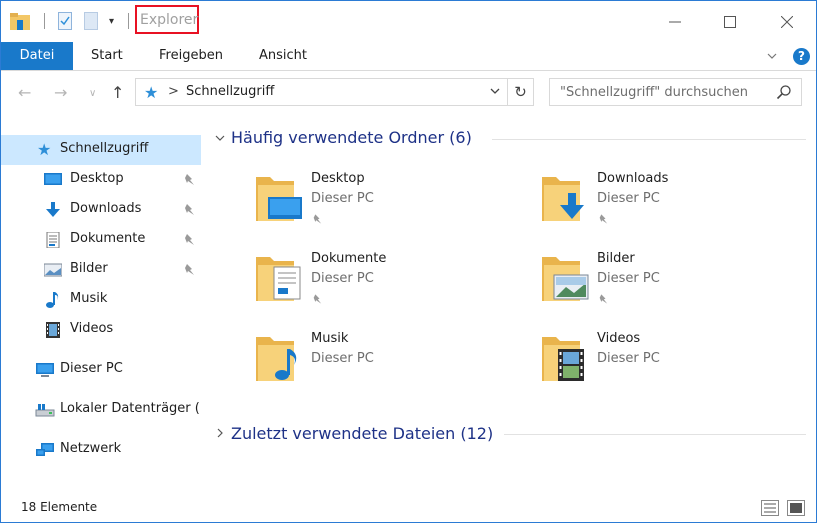  I want to click on sidebar-item-label: Netzwerk, so click(91, 448).